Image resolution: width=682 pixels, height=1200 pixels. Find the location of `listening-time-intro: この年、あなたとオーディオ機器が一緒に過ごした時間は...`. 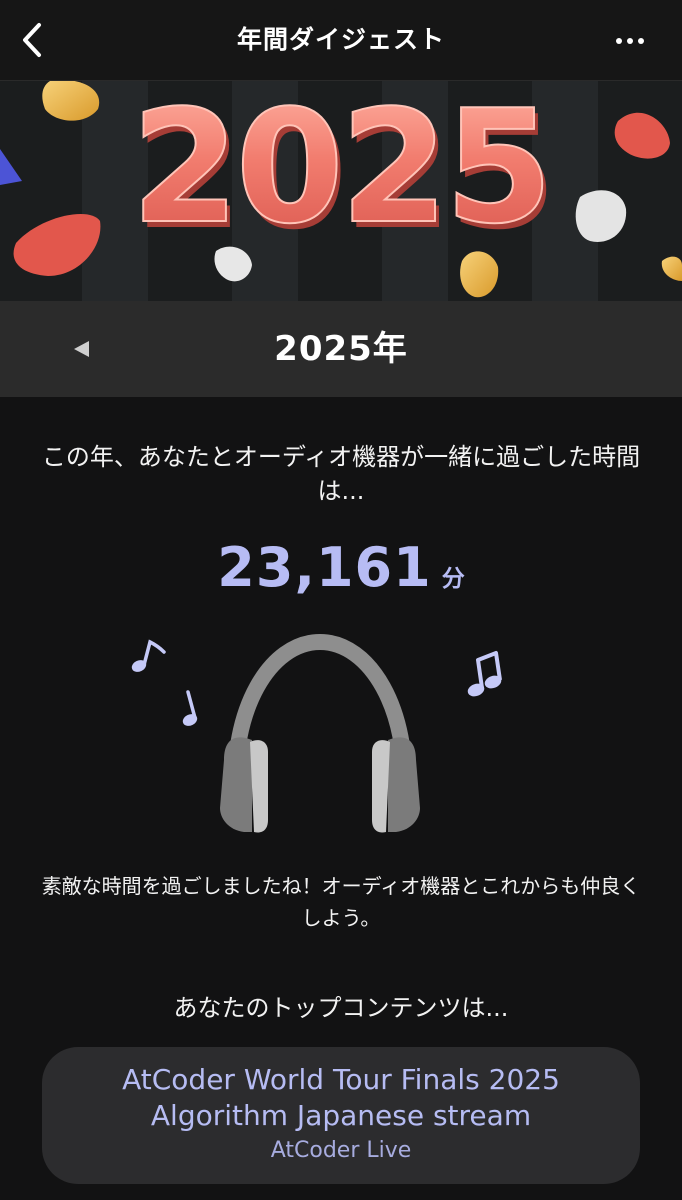

listening-time-intro: この年、あなたとオーディオ機器が一緒に過ごした時間は... is located at coordinates (341, 474).